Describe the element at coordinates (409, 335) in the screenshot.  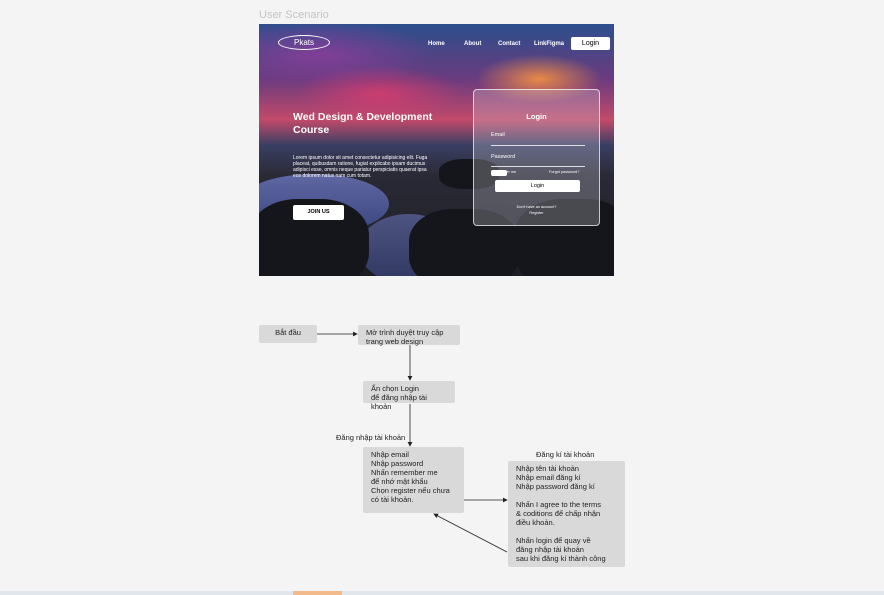
I see `flow-open-browser: Mở trình duyệt truy cập trang web design` at that location.